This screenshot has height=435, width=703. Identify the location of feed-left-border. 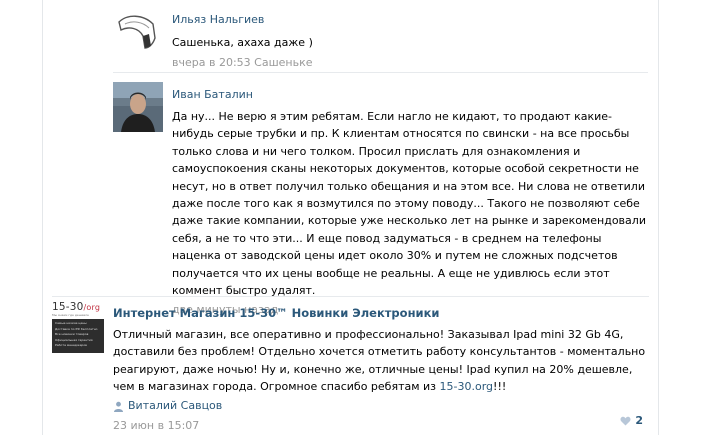
(42, 217).